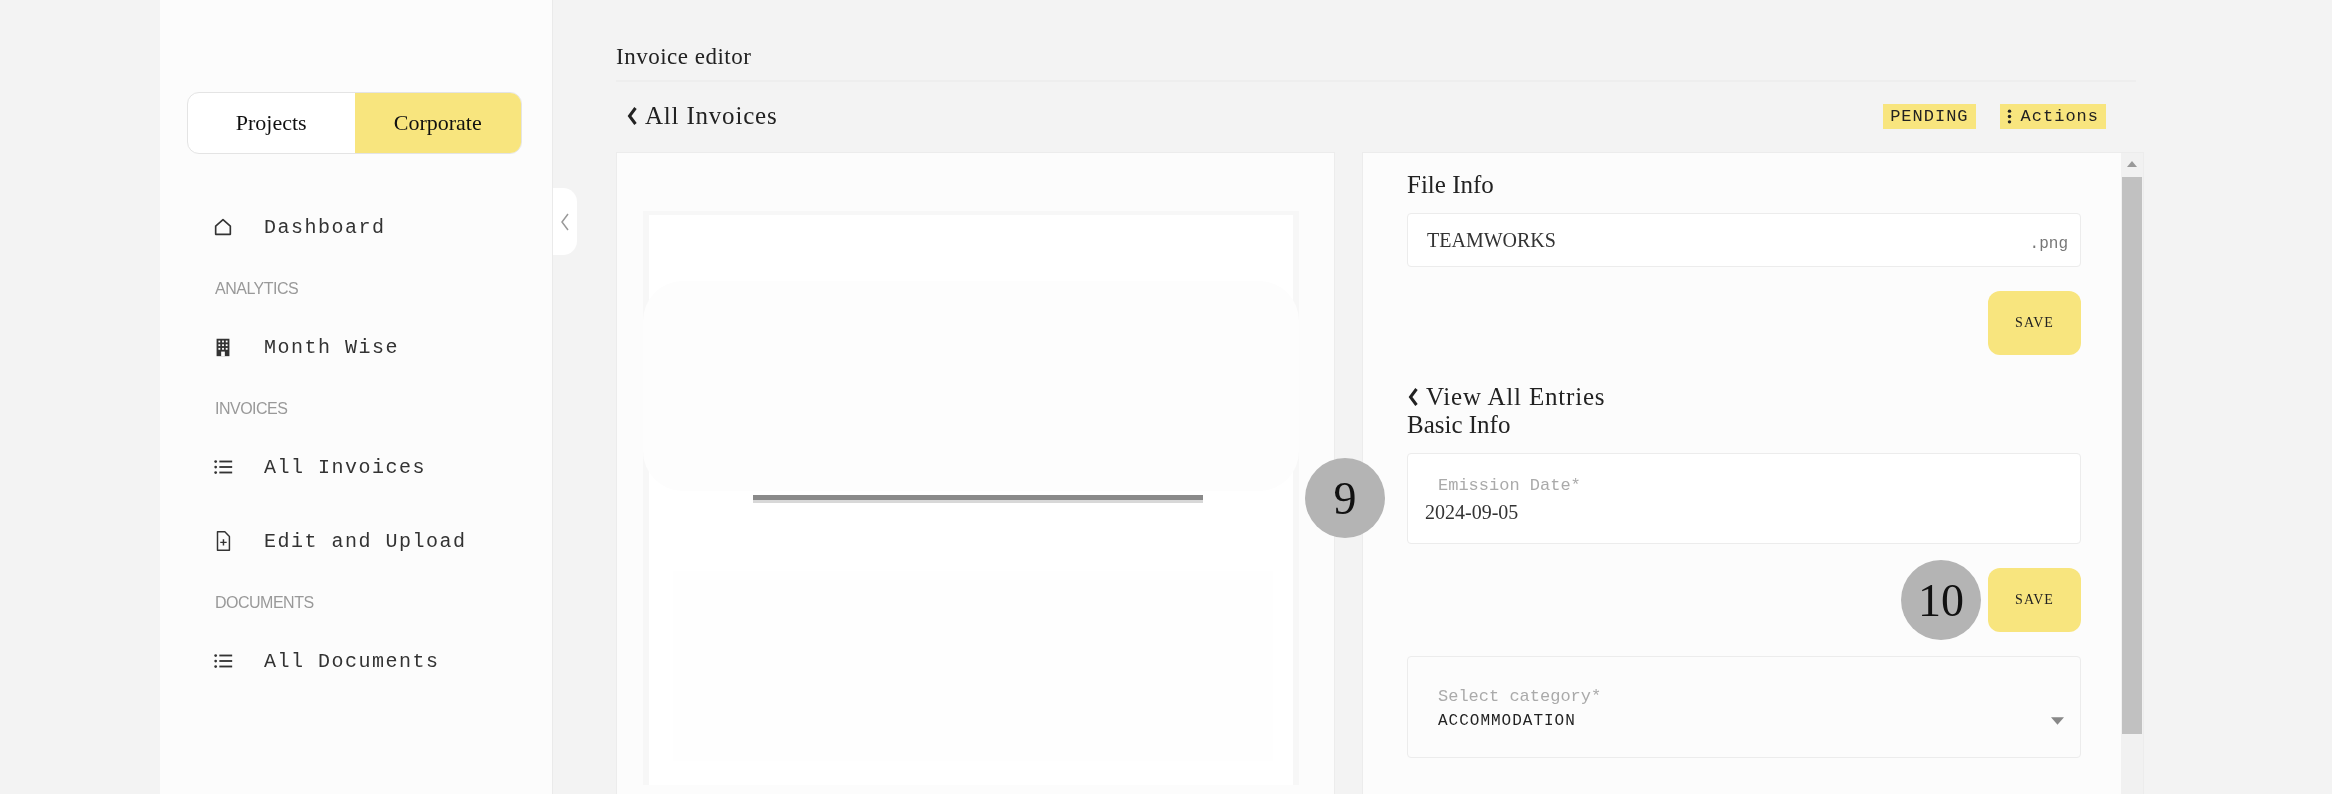 The width and height of the screenshot is (2332, 794). Describe the element at coordinates (2009, 116) in the screenshot. I see `kebab-icon` at that location.